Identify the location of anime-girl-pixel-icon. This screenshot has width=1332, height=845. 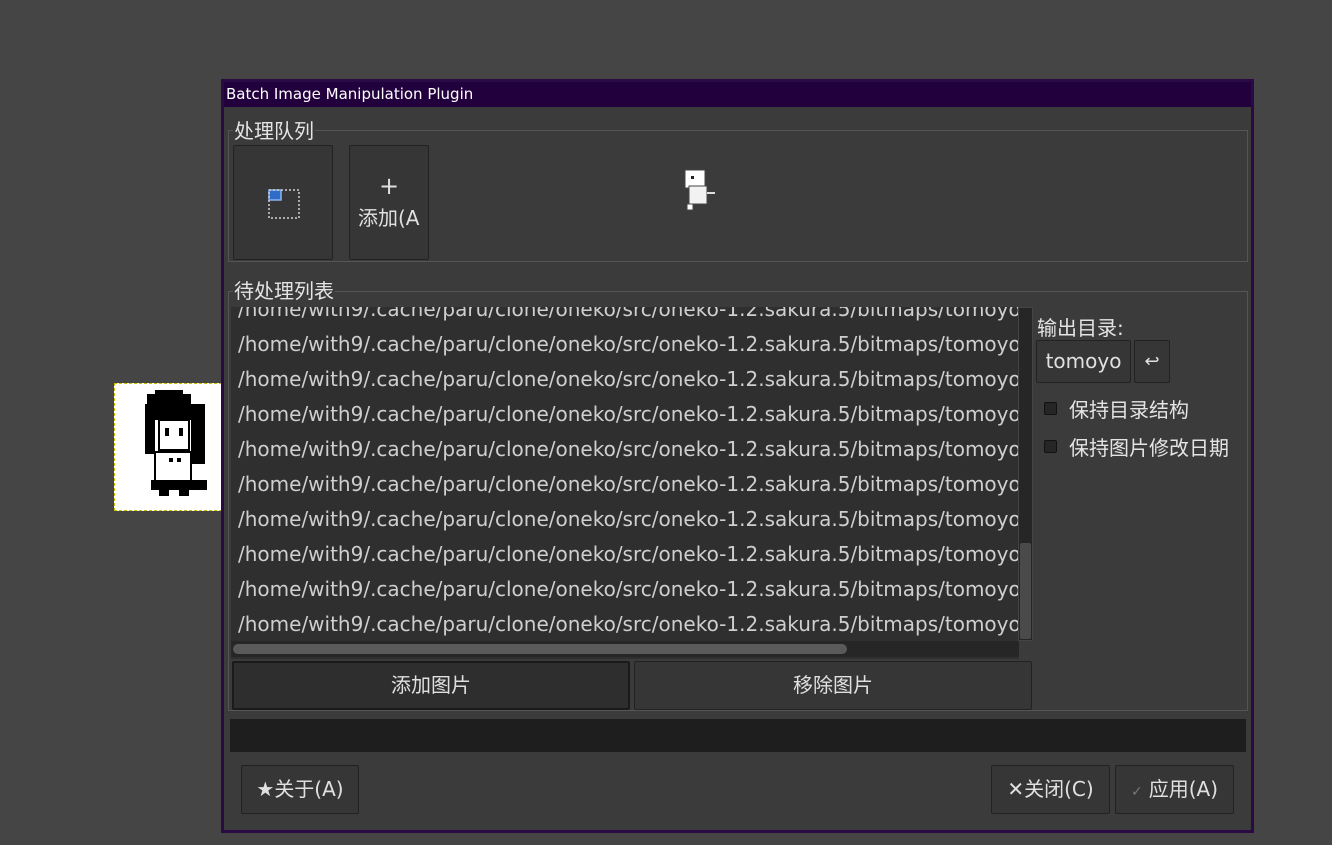
(176, 443).